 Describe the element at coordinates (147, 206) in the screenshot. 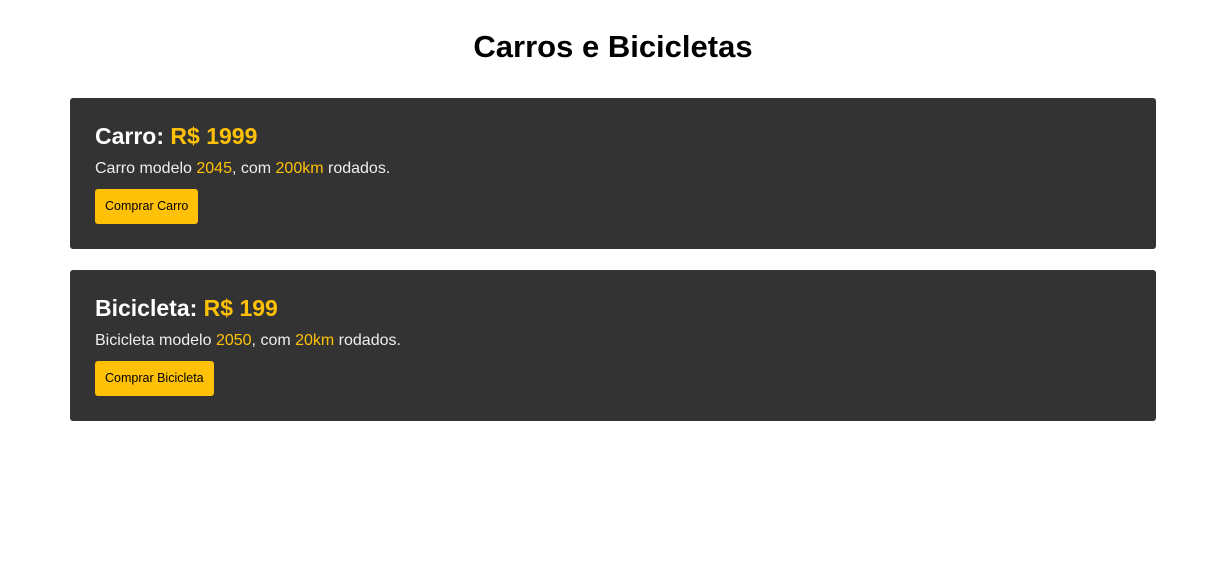

I see `buy-car-button: Comprar Carro` at that location.